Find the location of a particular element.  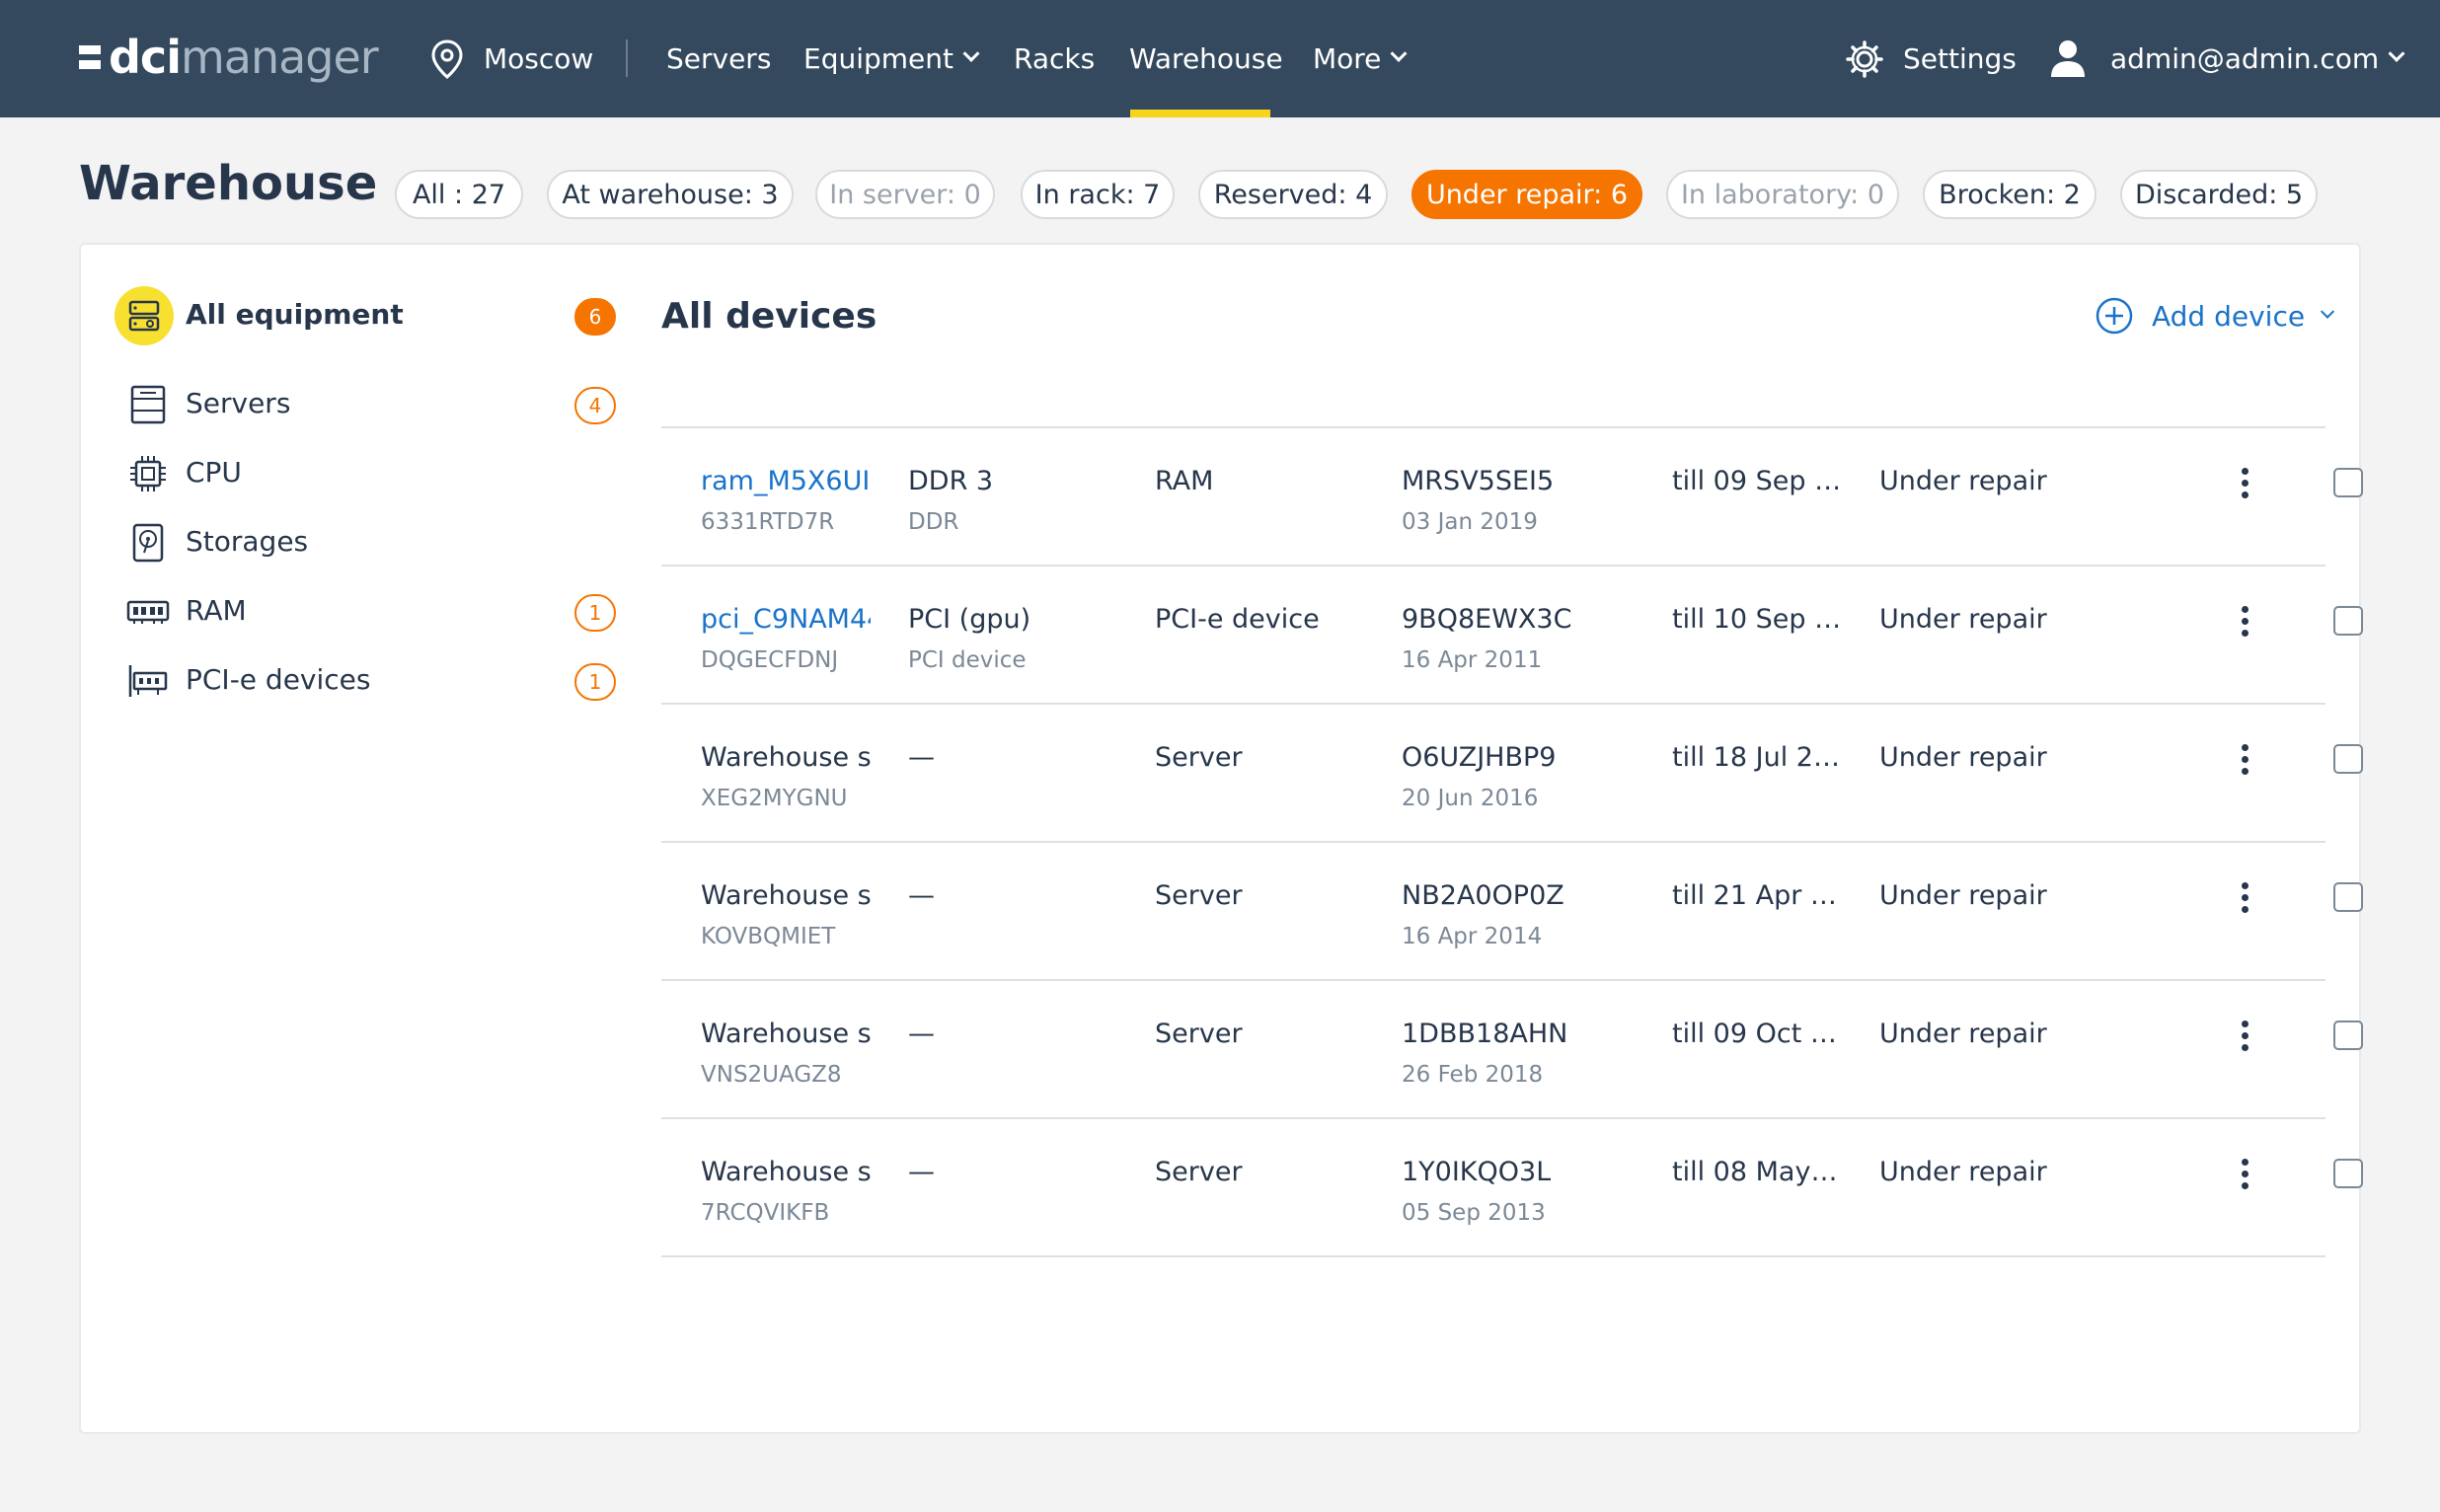

settings-link: Settings is located at coordinates (1960, 59).